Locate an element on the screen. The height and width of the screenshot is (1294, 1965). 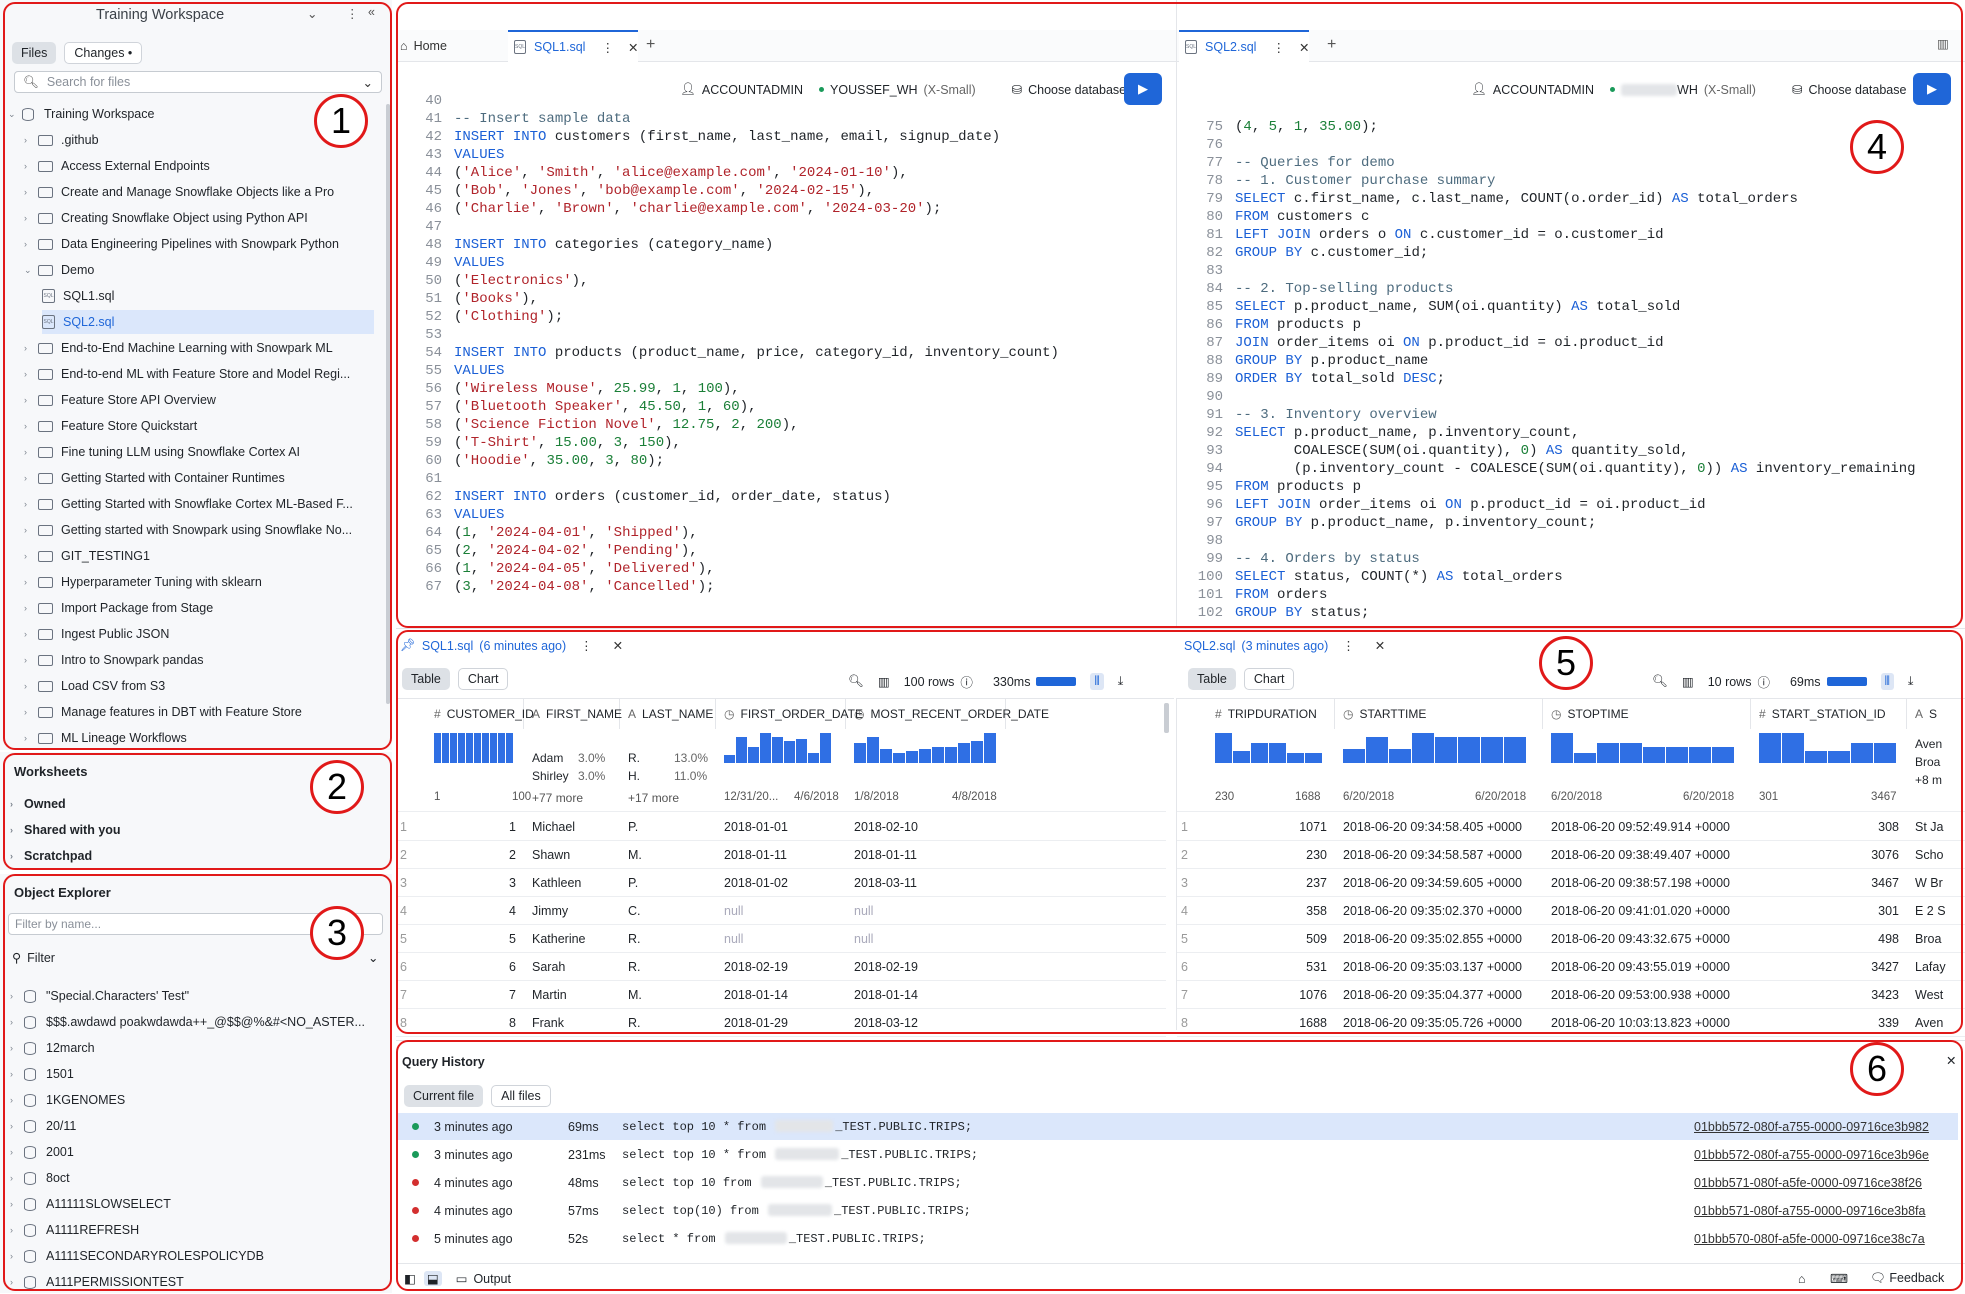
tree-folder: › .github is located at coordinates (61, 140).